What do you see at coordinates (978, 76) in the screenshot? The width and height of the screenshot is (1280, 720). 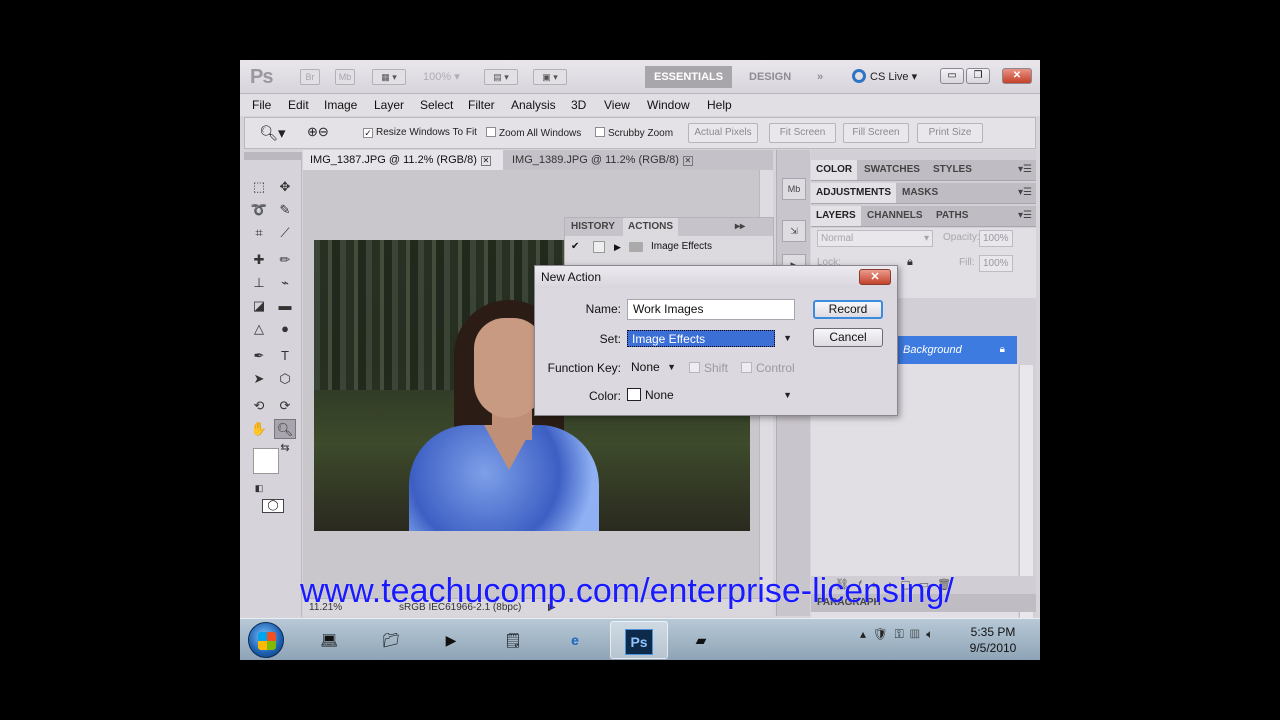 I see `restore-button: ❐` at bounding box center [978, 76].